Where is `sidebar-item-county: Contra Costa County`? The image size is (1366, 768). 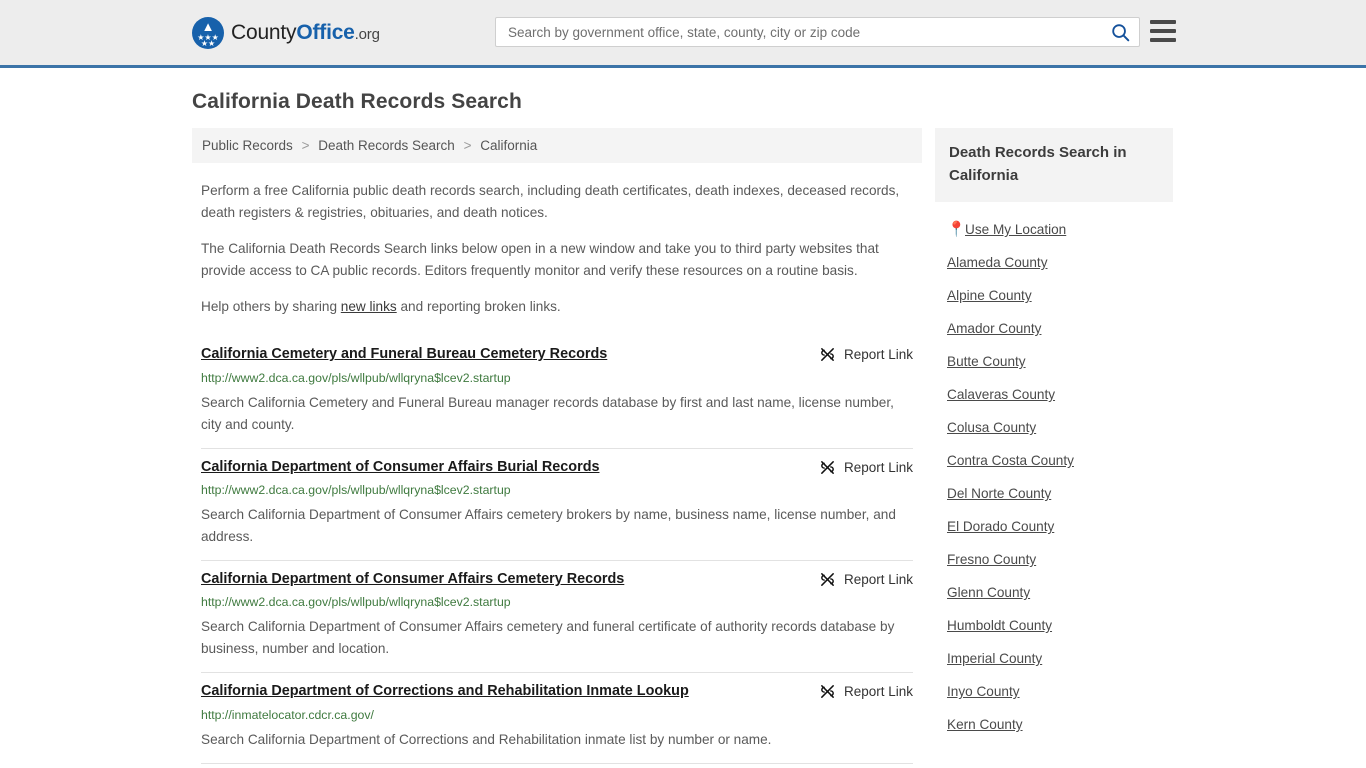 sidebar-item-county: Contra Costa County is located at coordinates (1054, 460).